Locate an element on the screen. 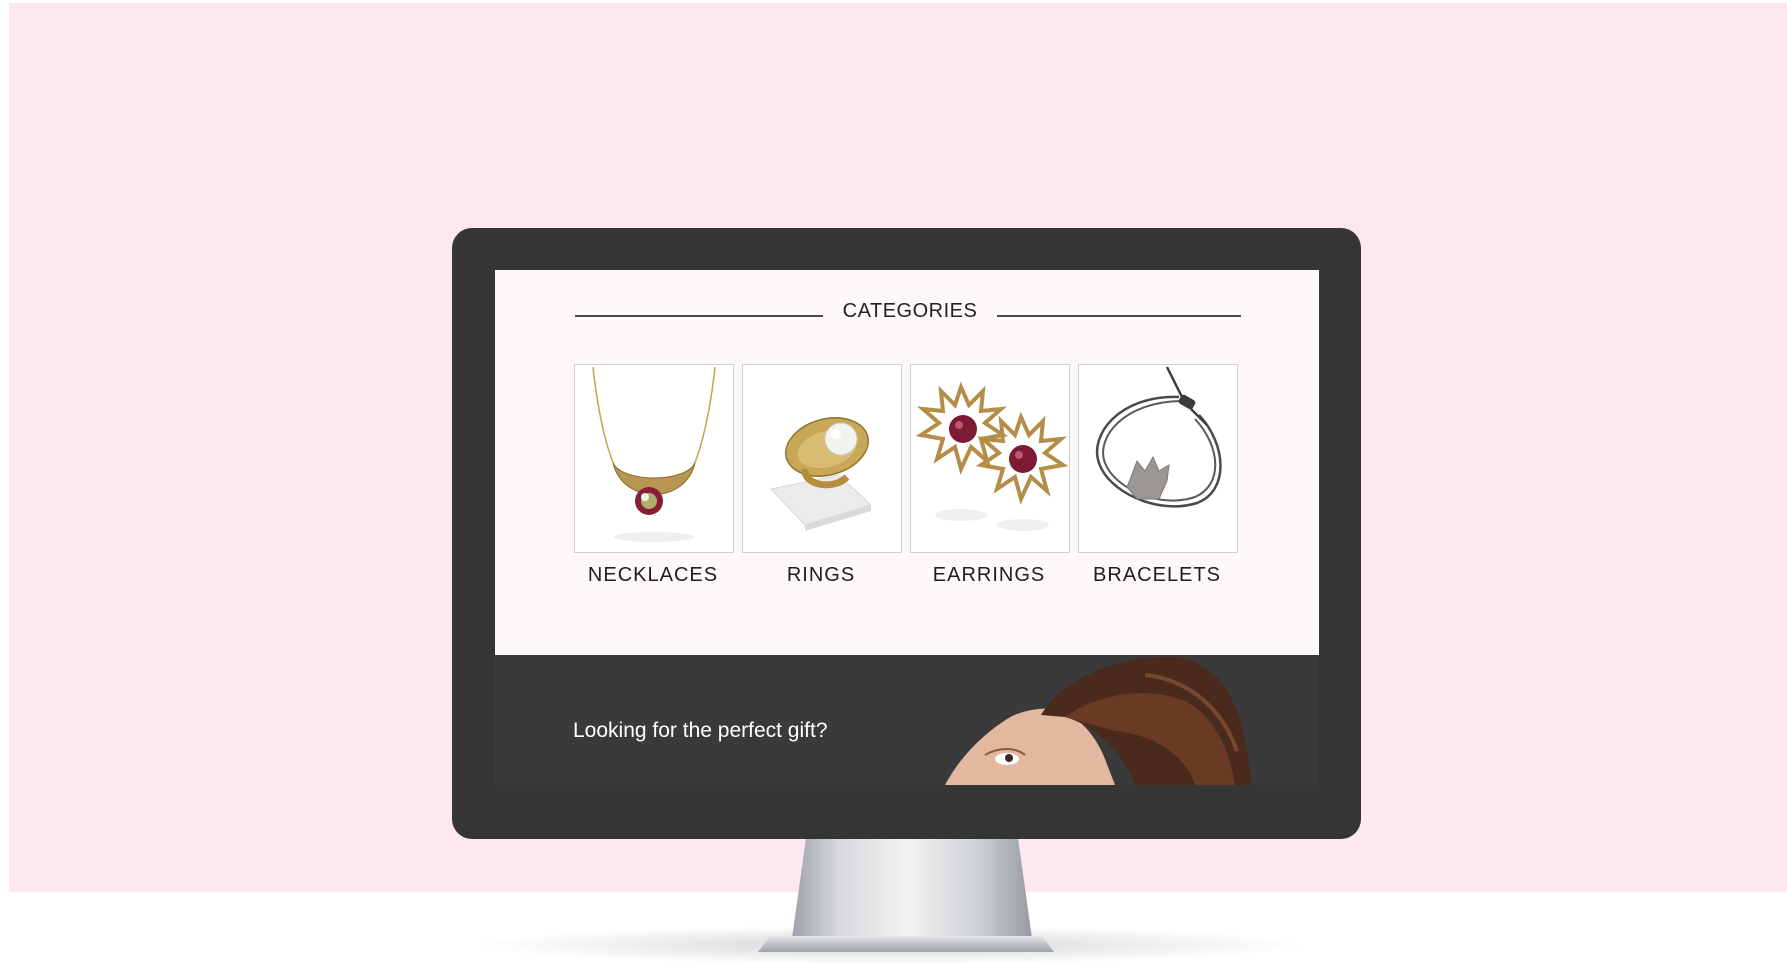  earrings-image is located at coordinates (992, 456).